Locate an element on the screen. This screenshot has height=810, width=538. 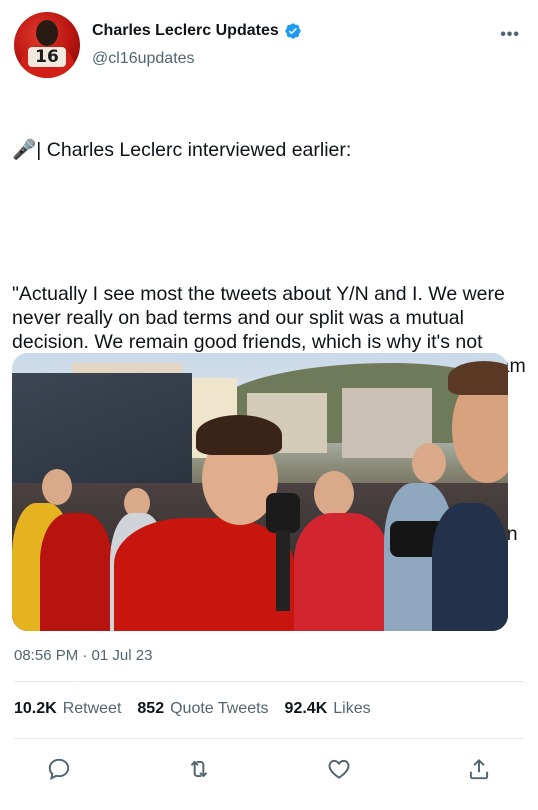
reply-icon is located at coordinates (60, 770).